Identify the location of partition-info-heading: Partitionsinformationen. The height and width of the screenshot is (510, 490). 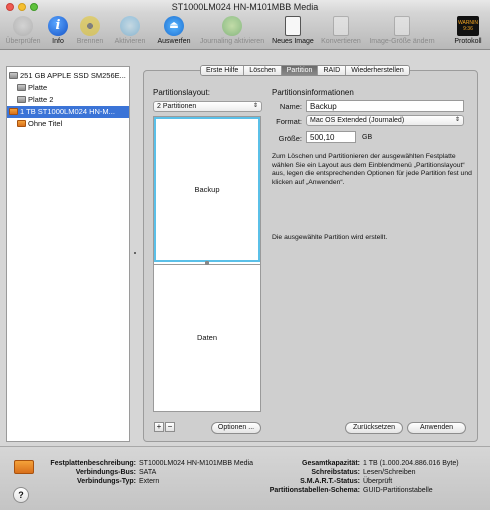
(313, 92).